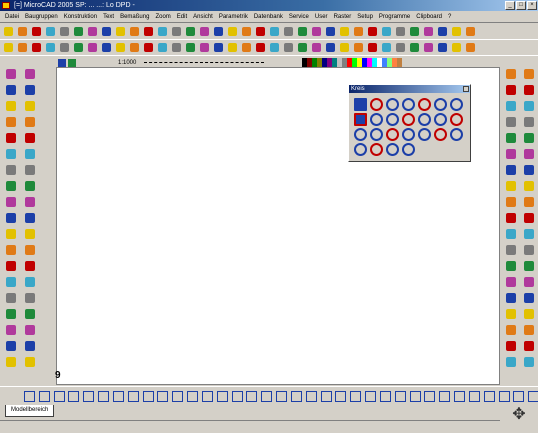  Describe the element at coordinates (450, 17) in the screenshot. I see `menu-item: ?` at that location.